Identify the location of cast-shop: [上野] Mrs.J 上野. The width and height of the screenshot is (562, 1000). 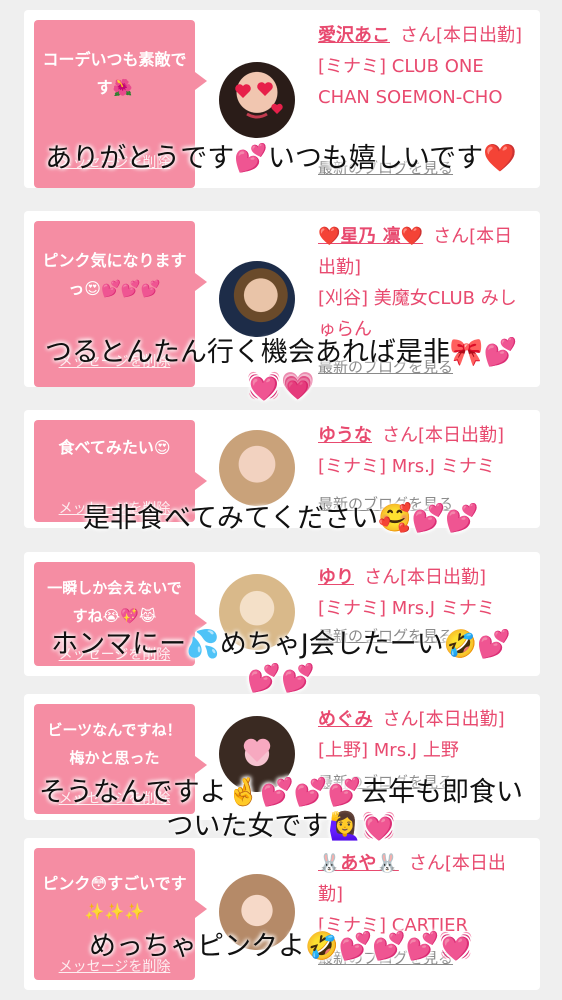
(388, 750).